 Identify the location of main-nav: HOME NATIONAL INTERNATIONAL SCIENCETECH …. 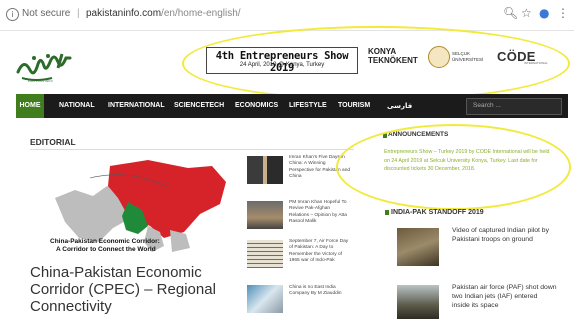
(292, 106).